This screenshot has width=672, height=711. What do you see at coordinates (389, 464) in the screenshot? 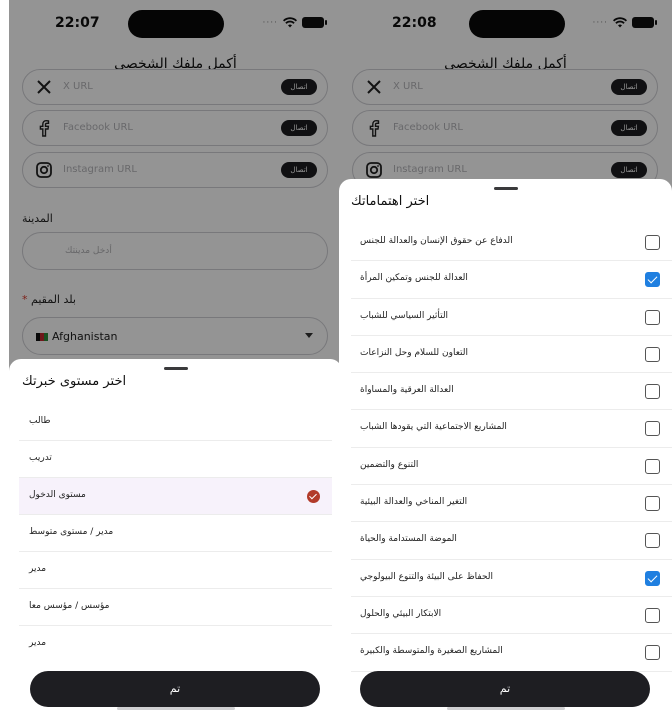
I see `option-label: التنوع والتضمين` at bounding box center [389, 464].